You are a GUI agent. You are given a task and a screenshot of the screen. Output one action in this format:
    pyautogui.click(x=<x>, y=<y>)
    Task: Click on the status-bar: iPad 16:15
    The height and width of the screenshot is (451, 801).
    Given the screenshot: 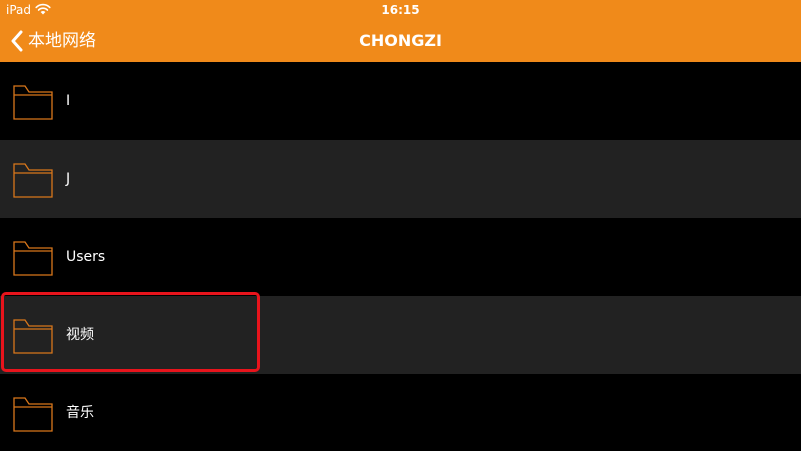 What is the action you would take?
    pyautogui.click(x=400, y=10)
    